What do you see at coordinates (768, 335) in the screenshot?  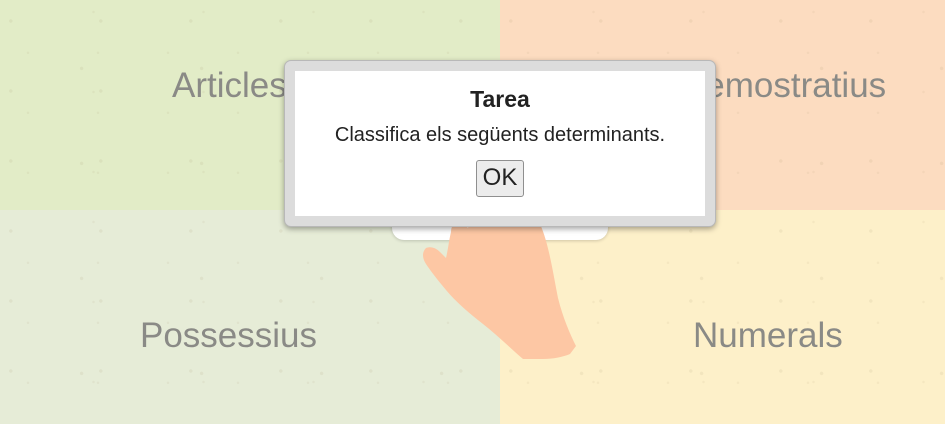 I see `category-label-numerals: Numerals` at bounding box center [768, 335].